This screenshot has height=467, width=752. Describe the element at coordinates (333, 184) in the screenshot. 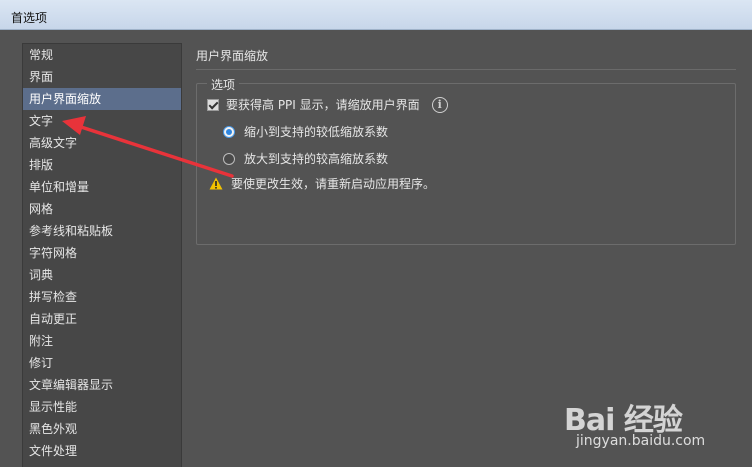

I see `restart-warning-text: 要使更改生效，请重新启动应用程序。` at that location.